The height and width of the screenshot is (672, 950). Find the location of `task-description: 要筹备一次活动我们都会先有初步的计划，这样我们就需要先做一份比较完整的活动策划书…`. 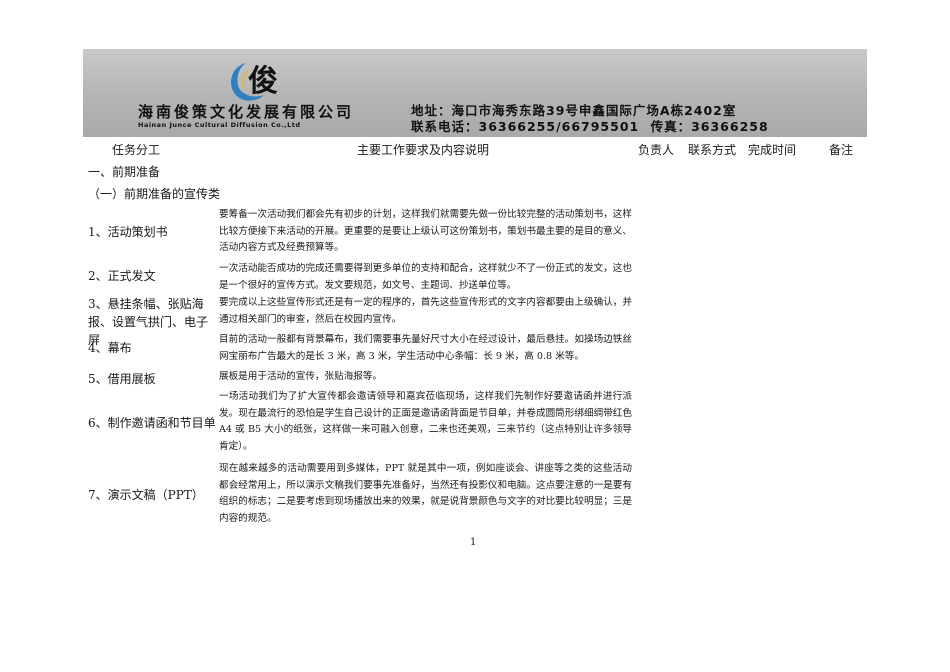

task-description: 要筹备一次活动我们都会先有初步的计划，这样我们就需要先做一份比较完整的活动策划书… is located at coordinates (425, 231).